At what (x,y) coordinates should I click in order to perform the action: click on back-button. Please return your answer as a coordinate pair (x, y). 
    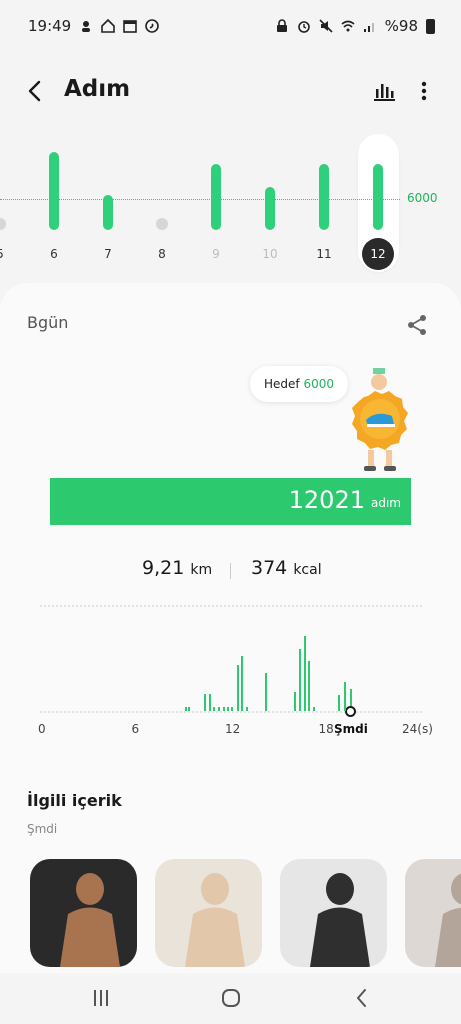
    Looking at the image, I should click on (35, 91).